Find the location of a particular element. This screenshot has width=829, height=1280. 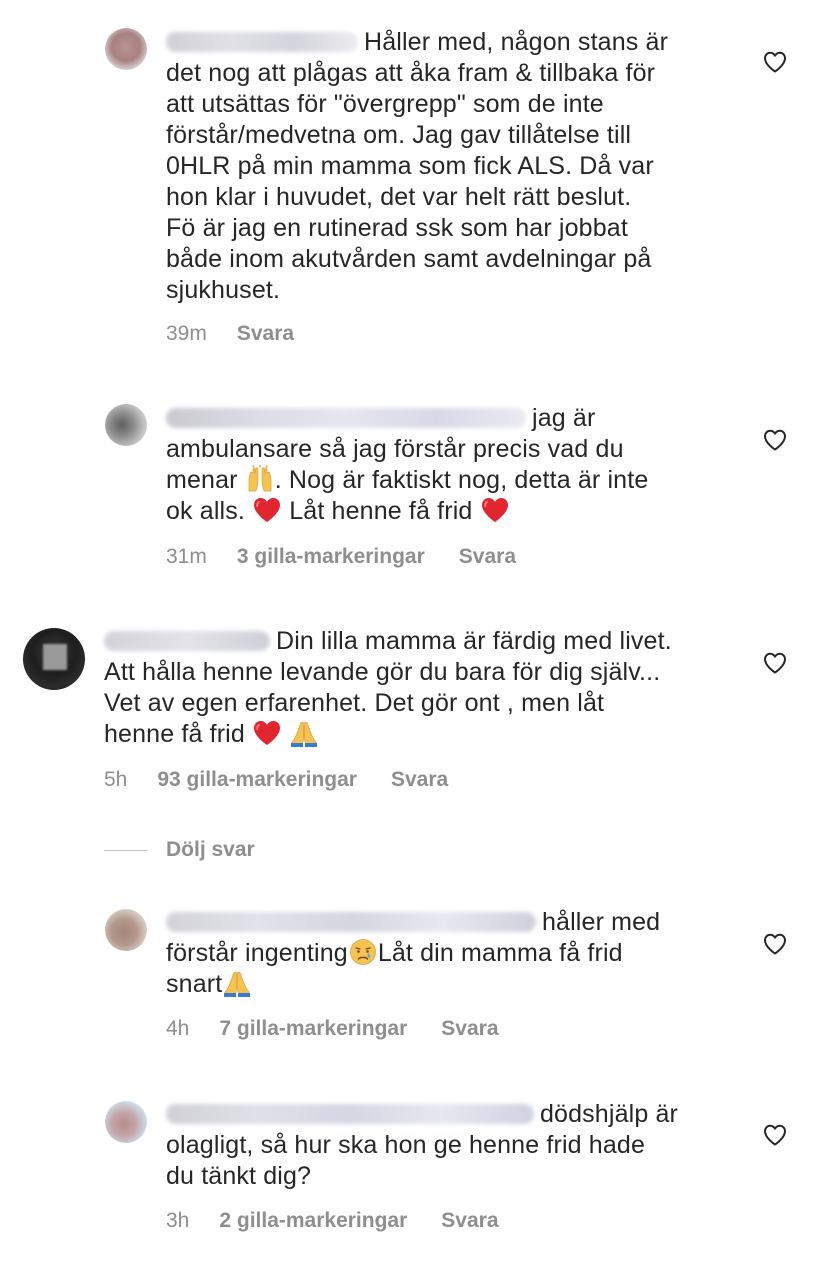

crying-face-emoji is located at coordinates (363, 952).